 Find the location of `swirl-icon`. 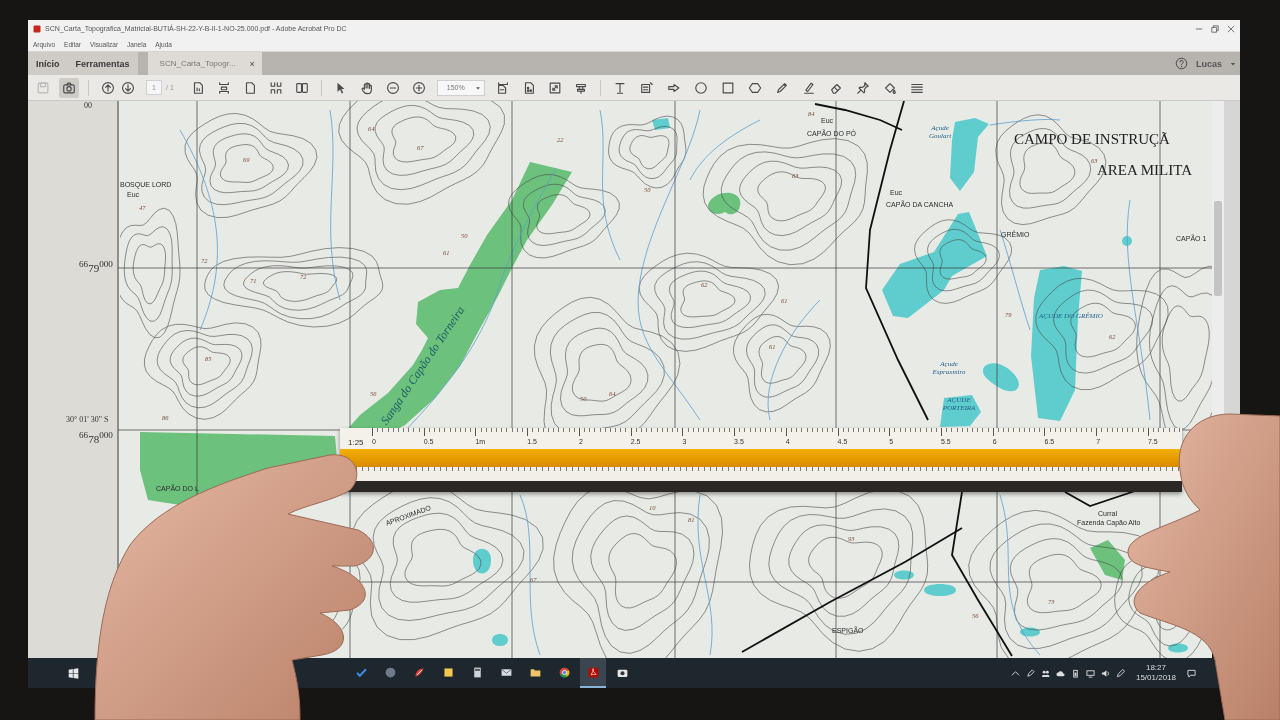

swirl-icon is located at coordinates (419, 672).